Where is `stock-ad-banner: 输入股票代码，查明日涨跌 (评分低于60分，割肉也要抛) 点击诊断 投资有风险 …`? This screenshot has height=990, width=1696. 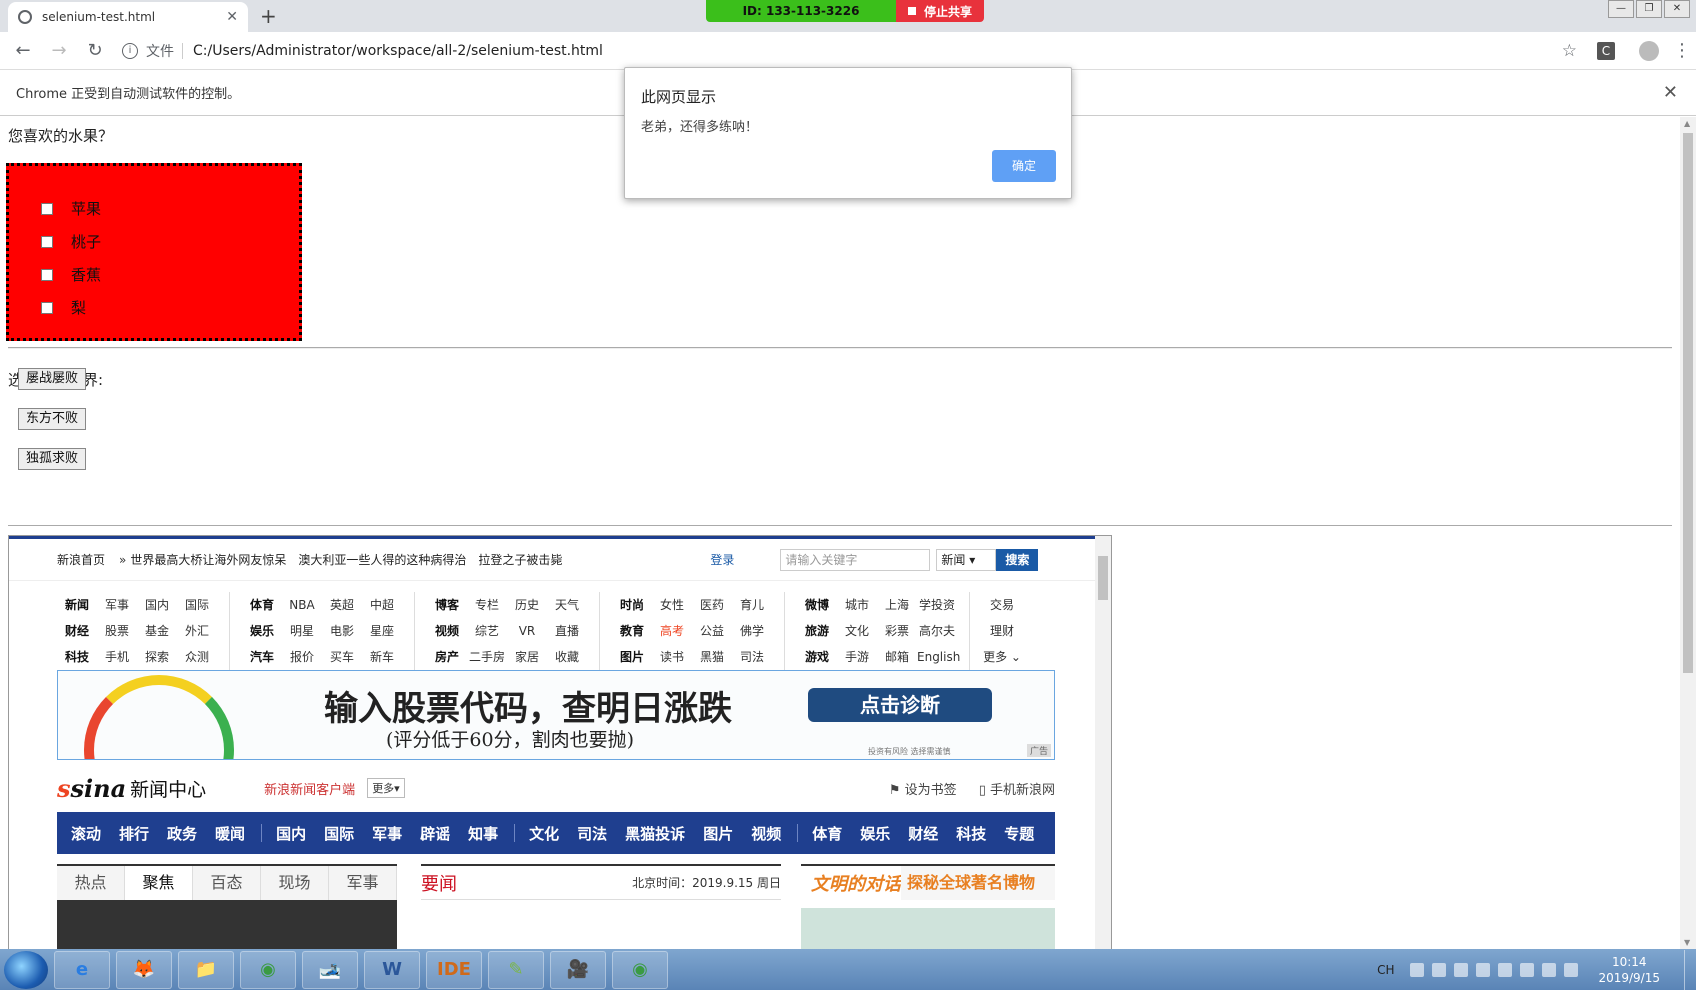
stock-ad-banner: 输入股票代码，查明日涨跌 (评分低于60分，割肉也要抛) 点击诊断 投资有风险 … is located at coordinates (556, 715).